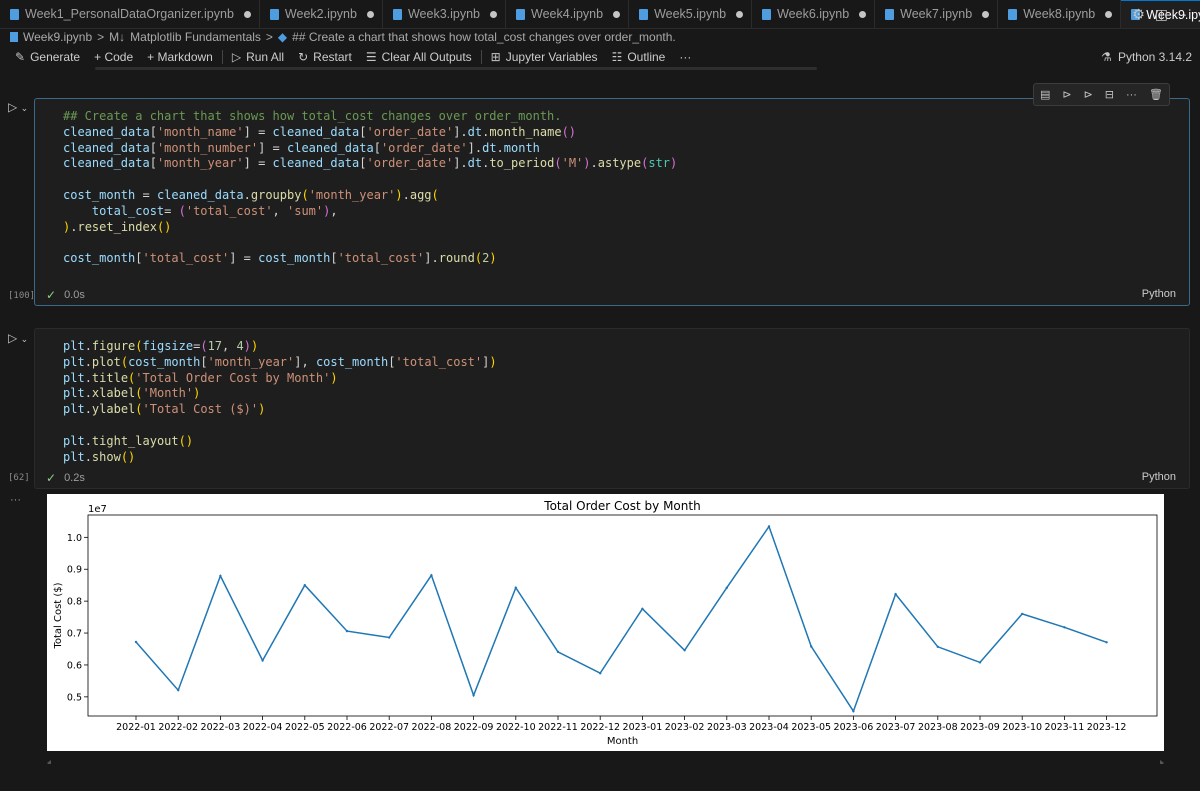  What do you see at coordinates (1066, 94) in the screenshot?
I see `execute-above-icon: ⊳` at bounding box center [1066, 94].